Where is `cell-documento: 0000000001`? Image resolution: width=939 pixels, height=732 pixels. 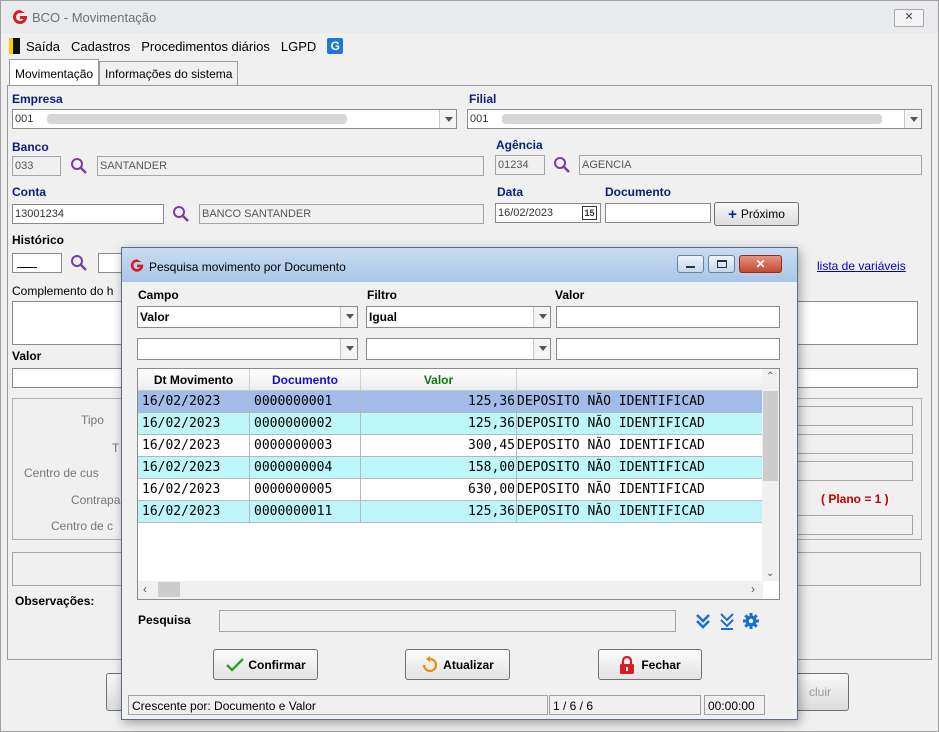 cell-documento: 0000000001 is located at coordinates (305, 401).